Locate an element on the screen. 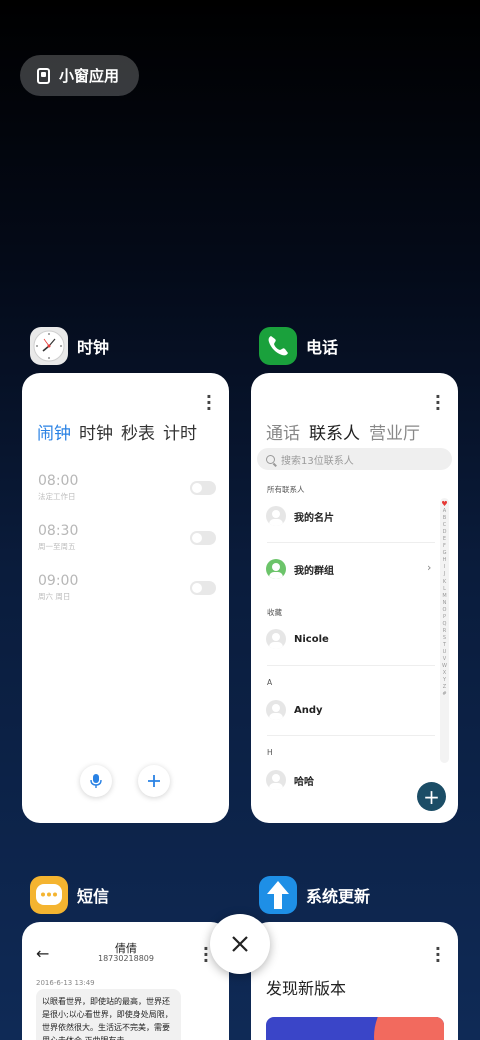 The height and width of the screenshot is (1040, 480). contact-my-card: 我的名片 is located at coordinates (300, 516).